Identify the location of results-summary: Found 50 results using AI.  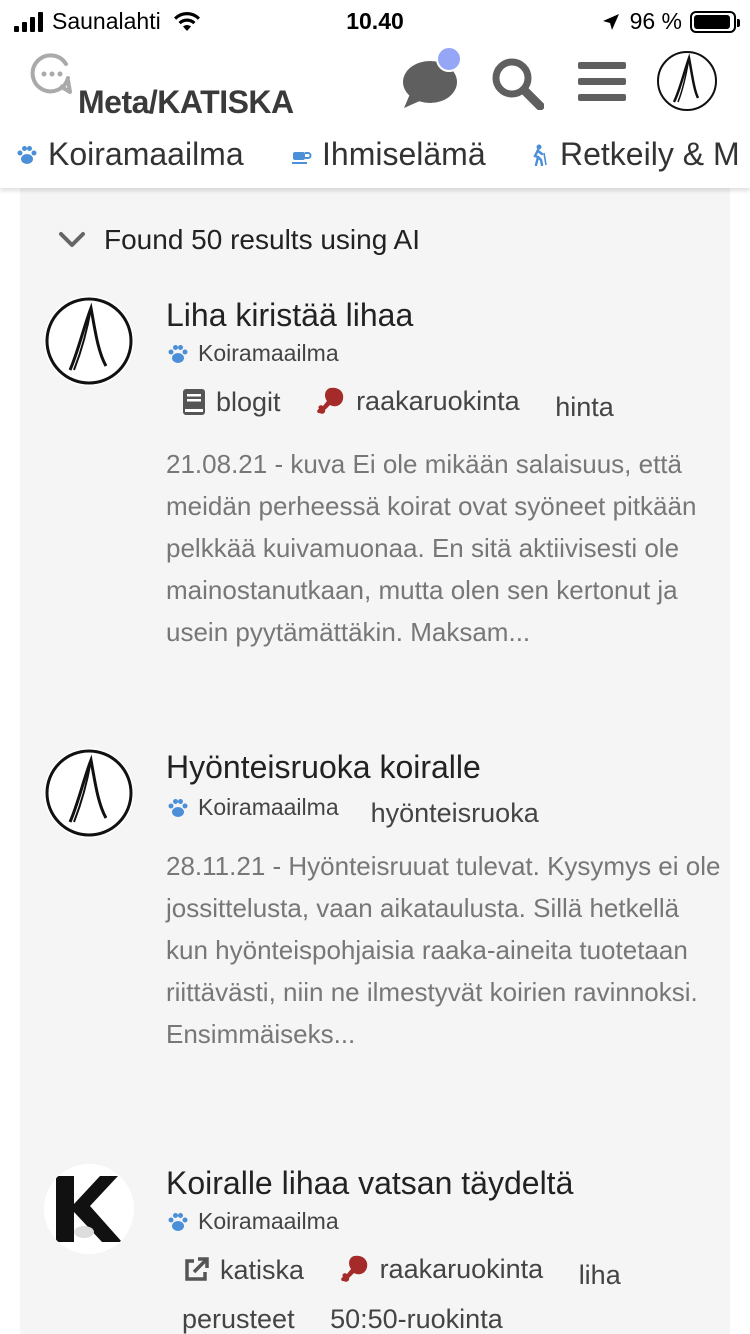
(262, 239).